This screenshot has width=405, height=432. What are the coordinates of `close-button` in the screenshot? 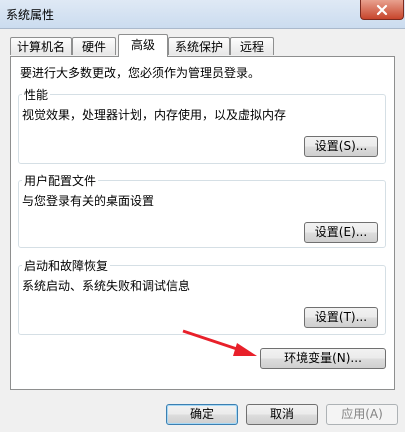 It's located at (382, 10).